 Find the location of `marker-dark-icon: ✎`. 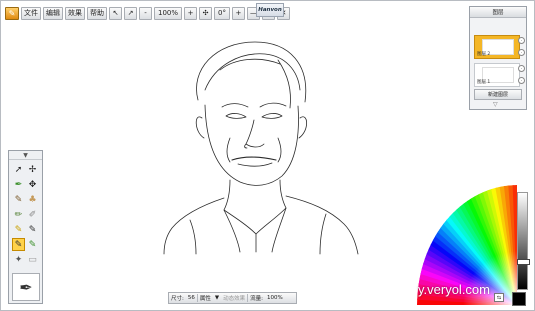

marker-dark-icon: ✎ is located at coordinates (32, 229).